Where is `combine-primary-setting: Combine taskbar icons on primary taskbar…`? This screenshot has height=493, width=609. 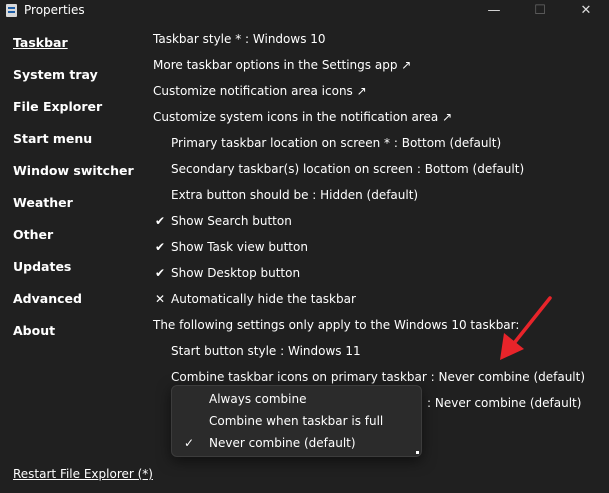 combine-primary-setting: Combine taskbar icons on primary taskbar… is located at coordinates (378, 377).